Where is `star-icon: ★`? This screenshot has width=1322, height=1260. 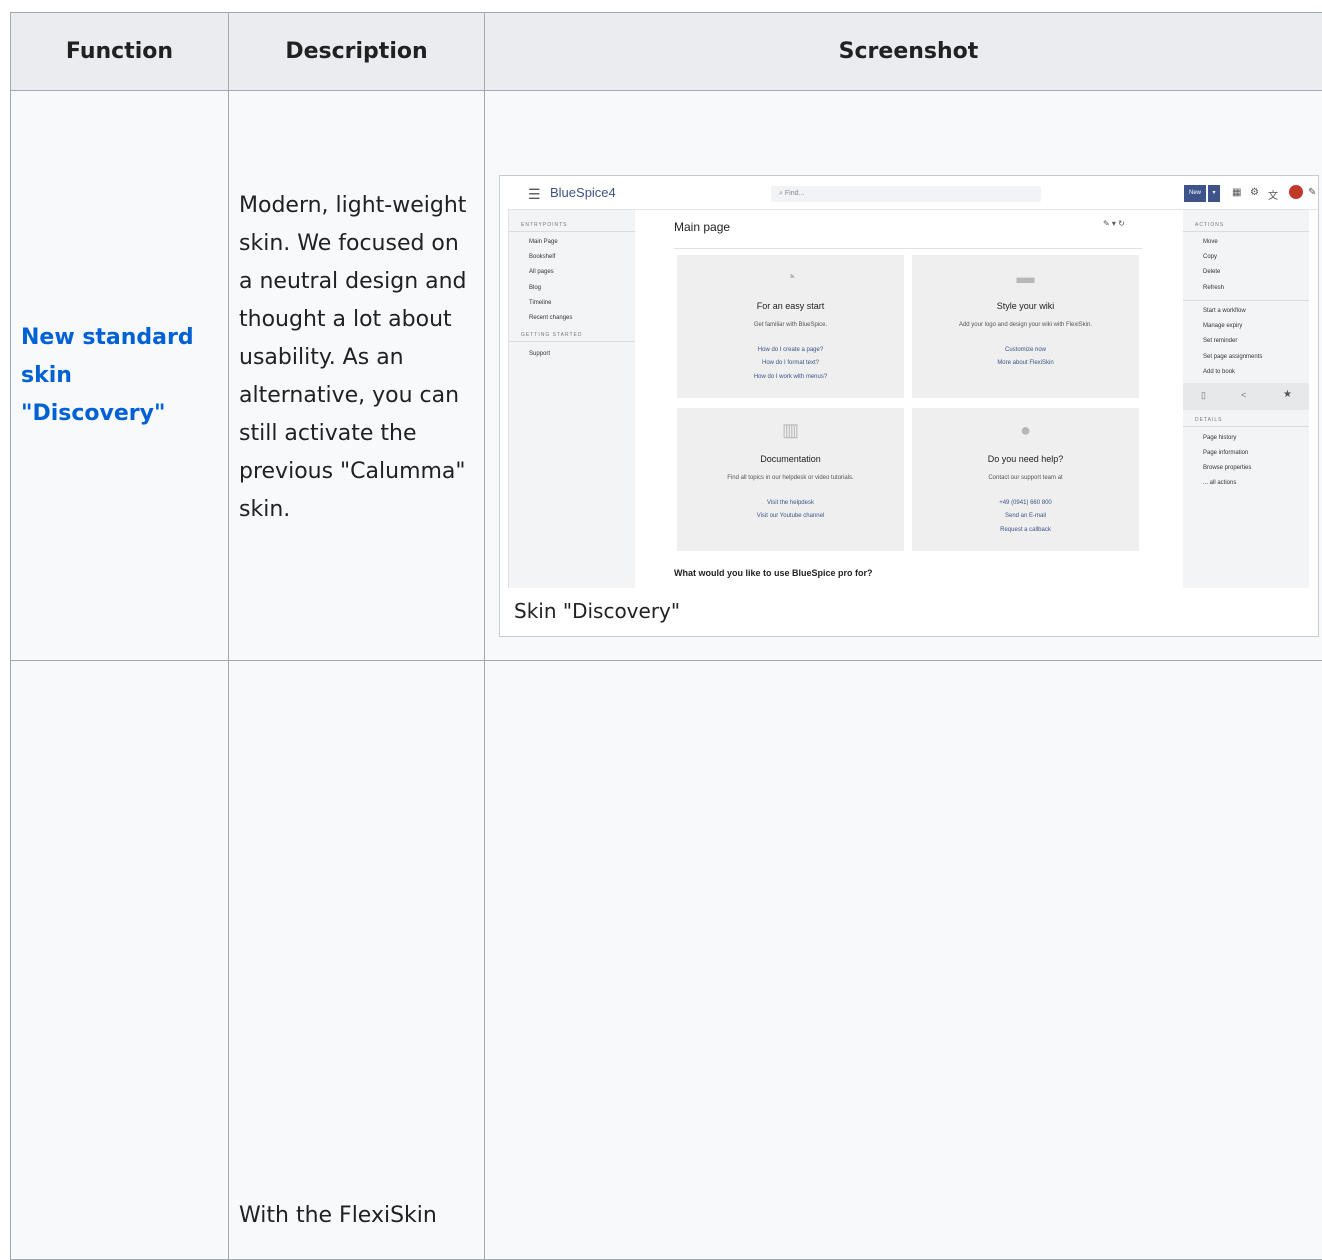
star-icon: ★ is located at coordinates (1287, 394).